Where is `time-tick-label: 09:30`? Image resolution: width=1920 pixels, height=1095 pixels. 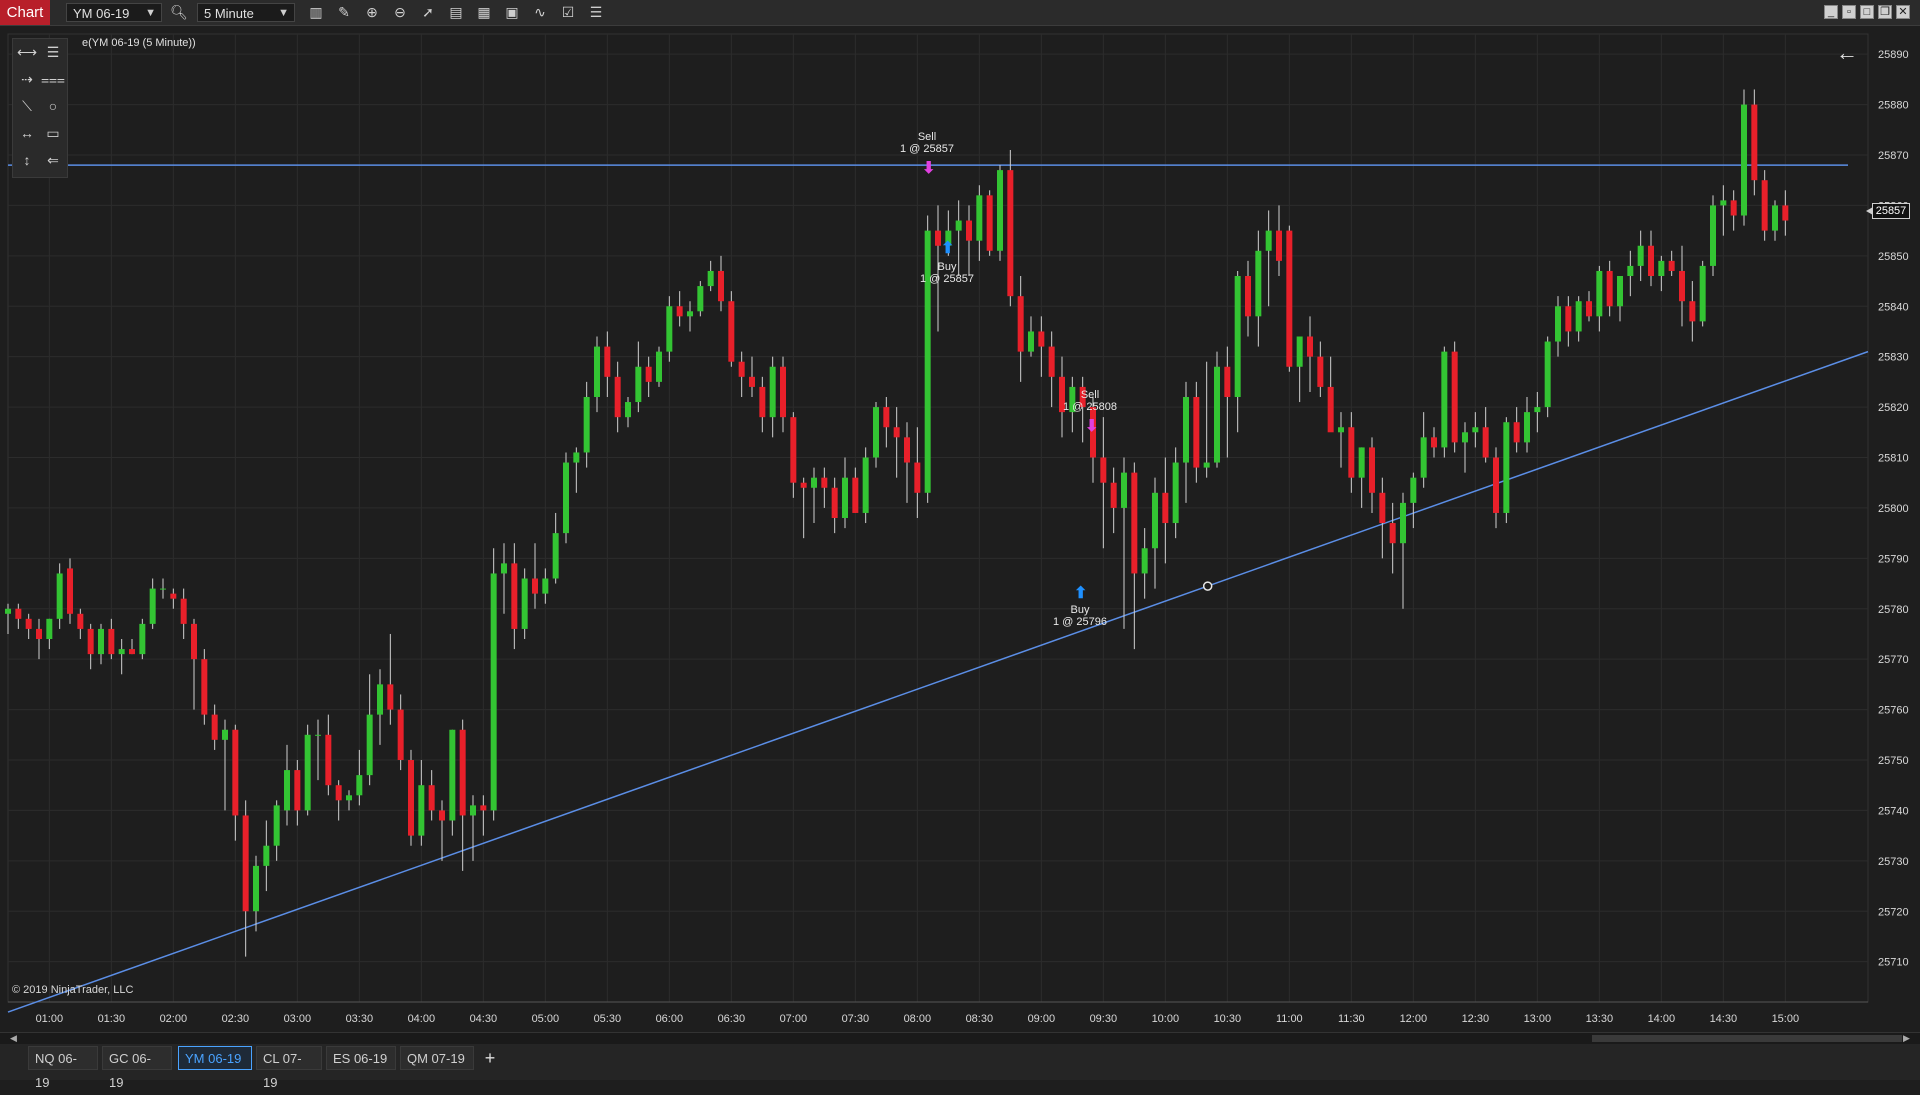 time-tick-label: 09:30 is located at coordinates (1104, 1019).